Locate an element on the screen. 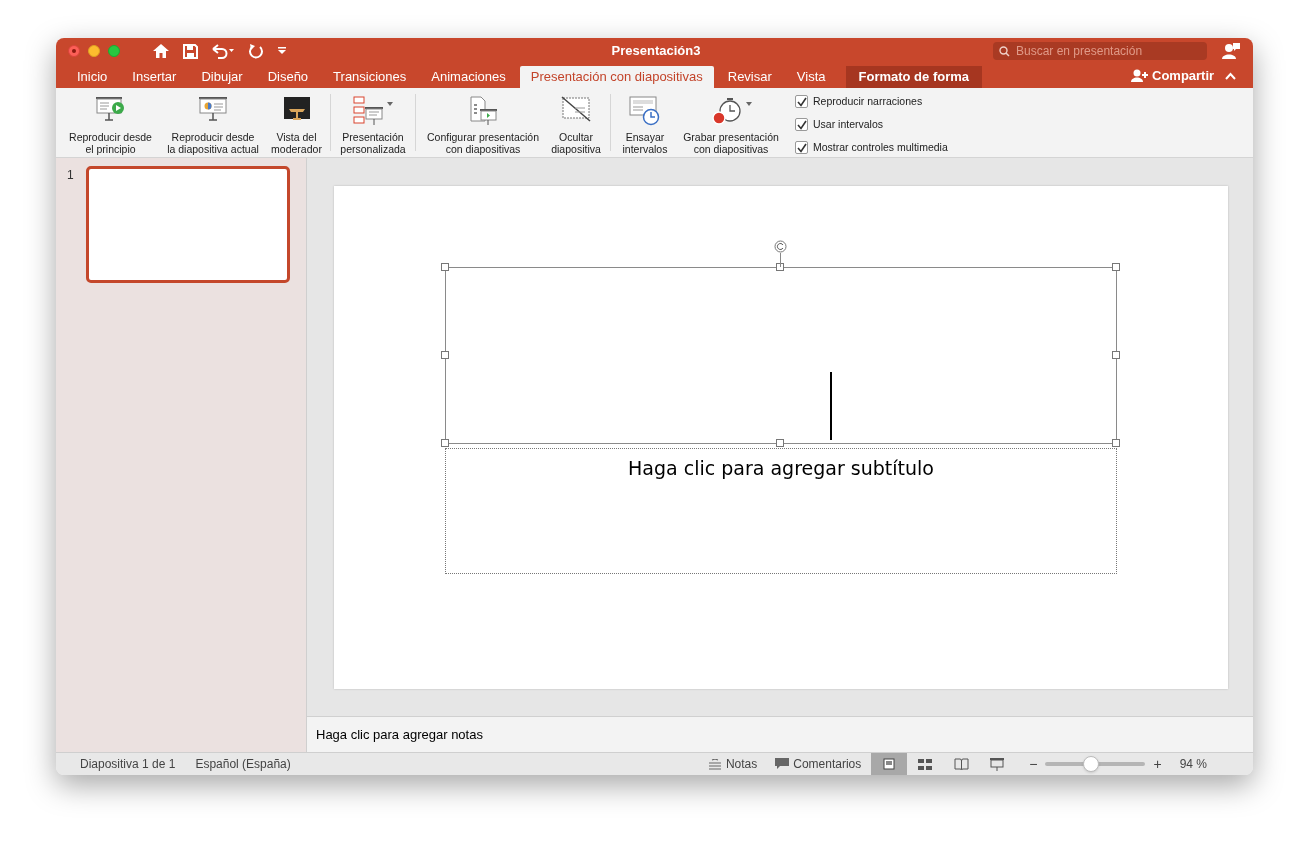 The width and height of the screenshot is (1309, 849). zoom-in-button: + is located at coordinates (1157, 764).